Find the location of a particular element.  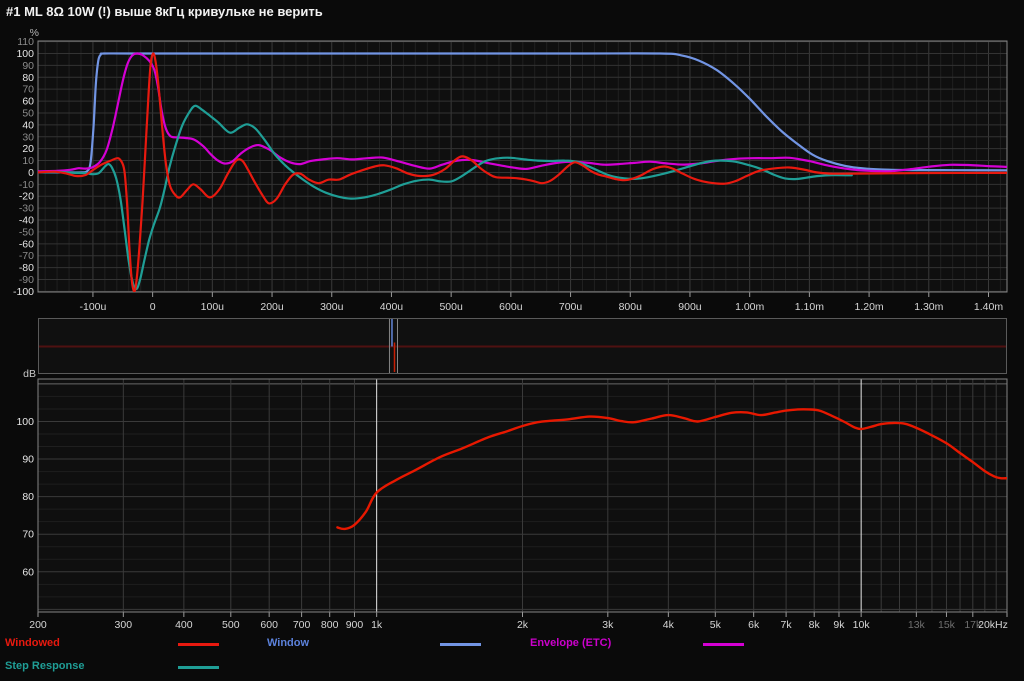

percent-axis-tick-label: -70 is located at coordinates (26, 256).